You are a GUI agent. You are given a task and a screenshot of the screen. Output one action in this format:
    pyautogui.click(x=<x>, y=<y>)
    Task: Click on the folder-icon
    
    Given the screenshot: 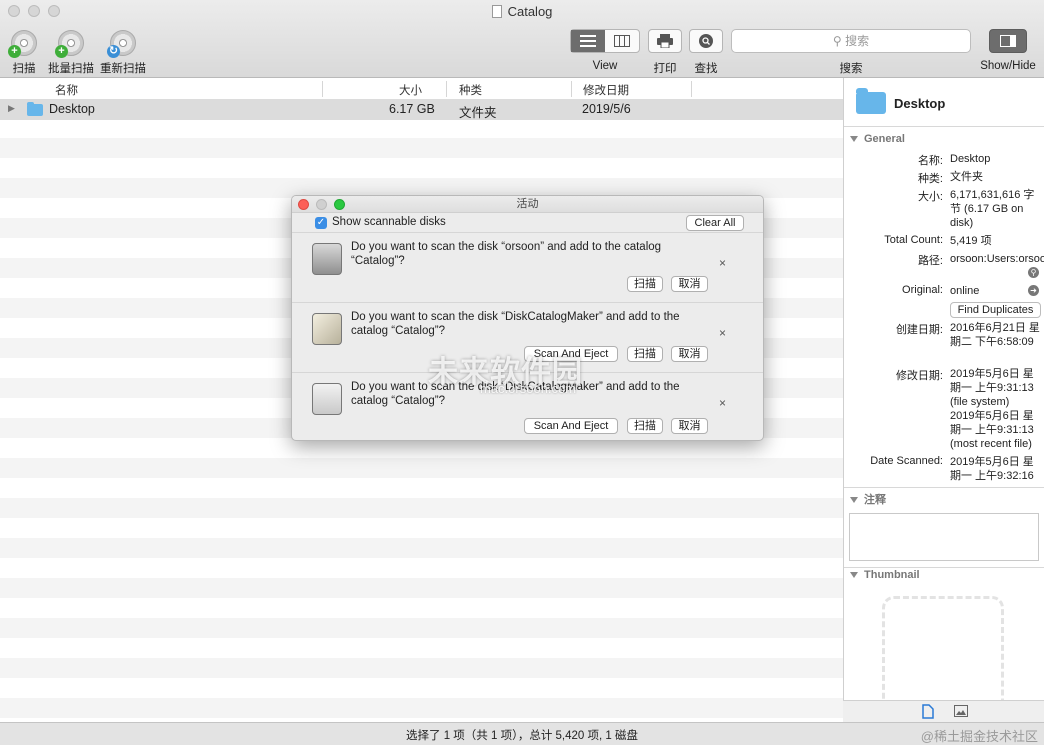 What is the action you would take?
    pyautogui.click(x=35, y=109)
    